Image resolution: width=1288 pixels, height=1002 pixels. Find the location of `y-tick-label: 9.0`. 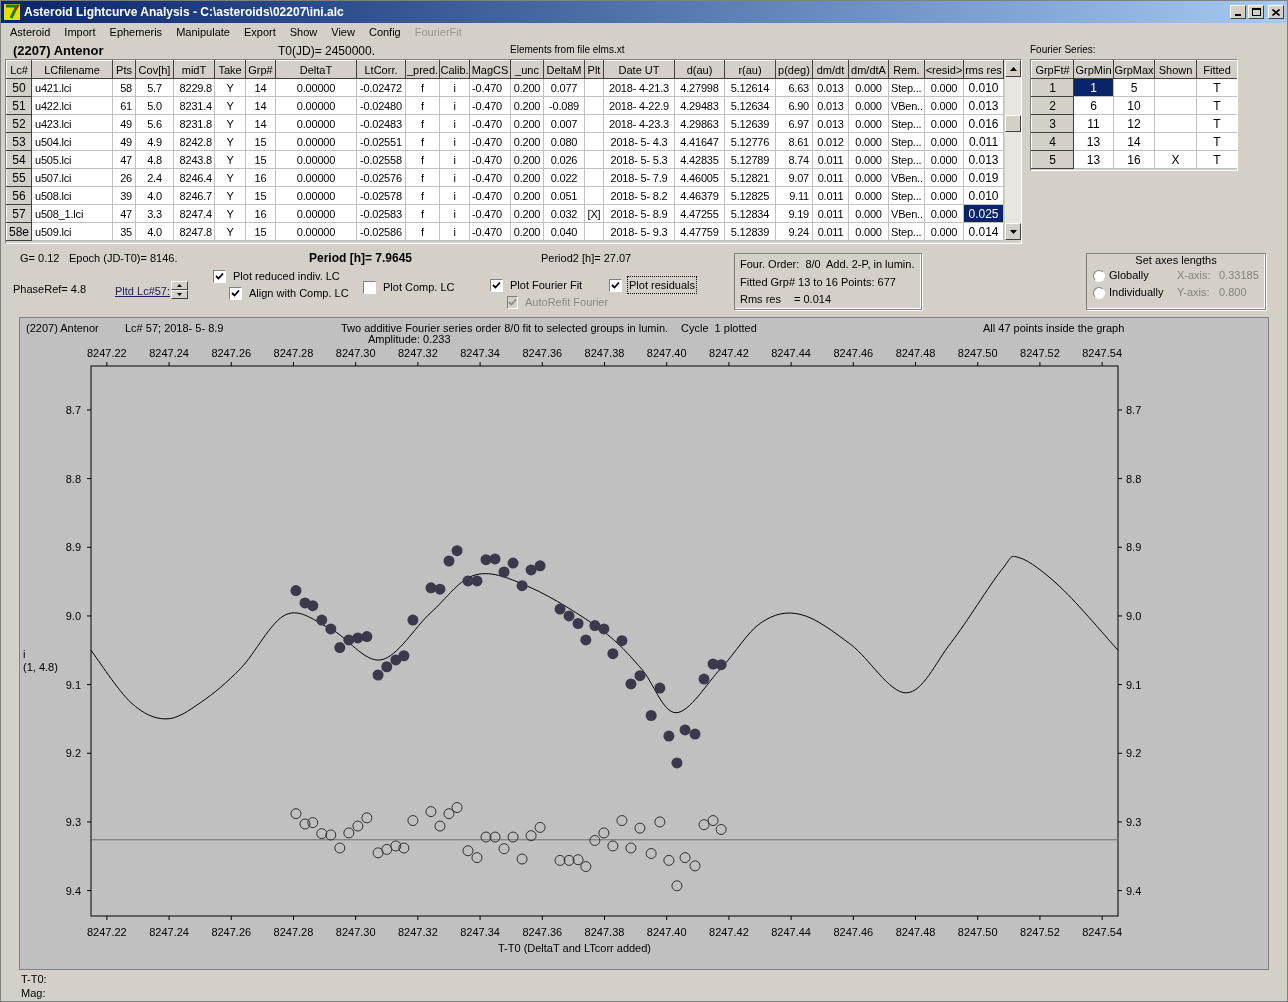

y-tick-label: 9.0 is located at coordinates (73, 615).